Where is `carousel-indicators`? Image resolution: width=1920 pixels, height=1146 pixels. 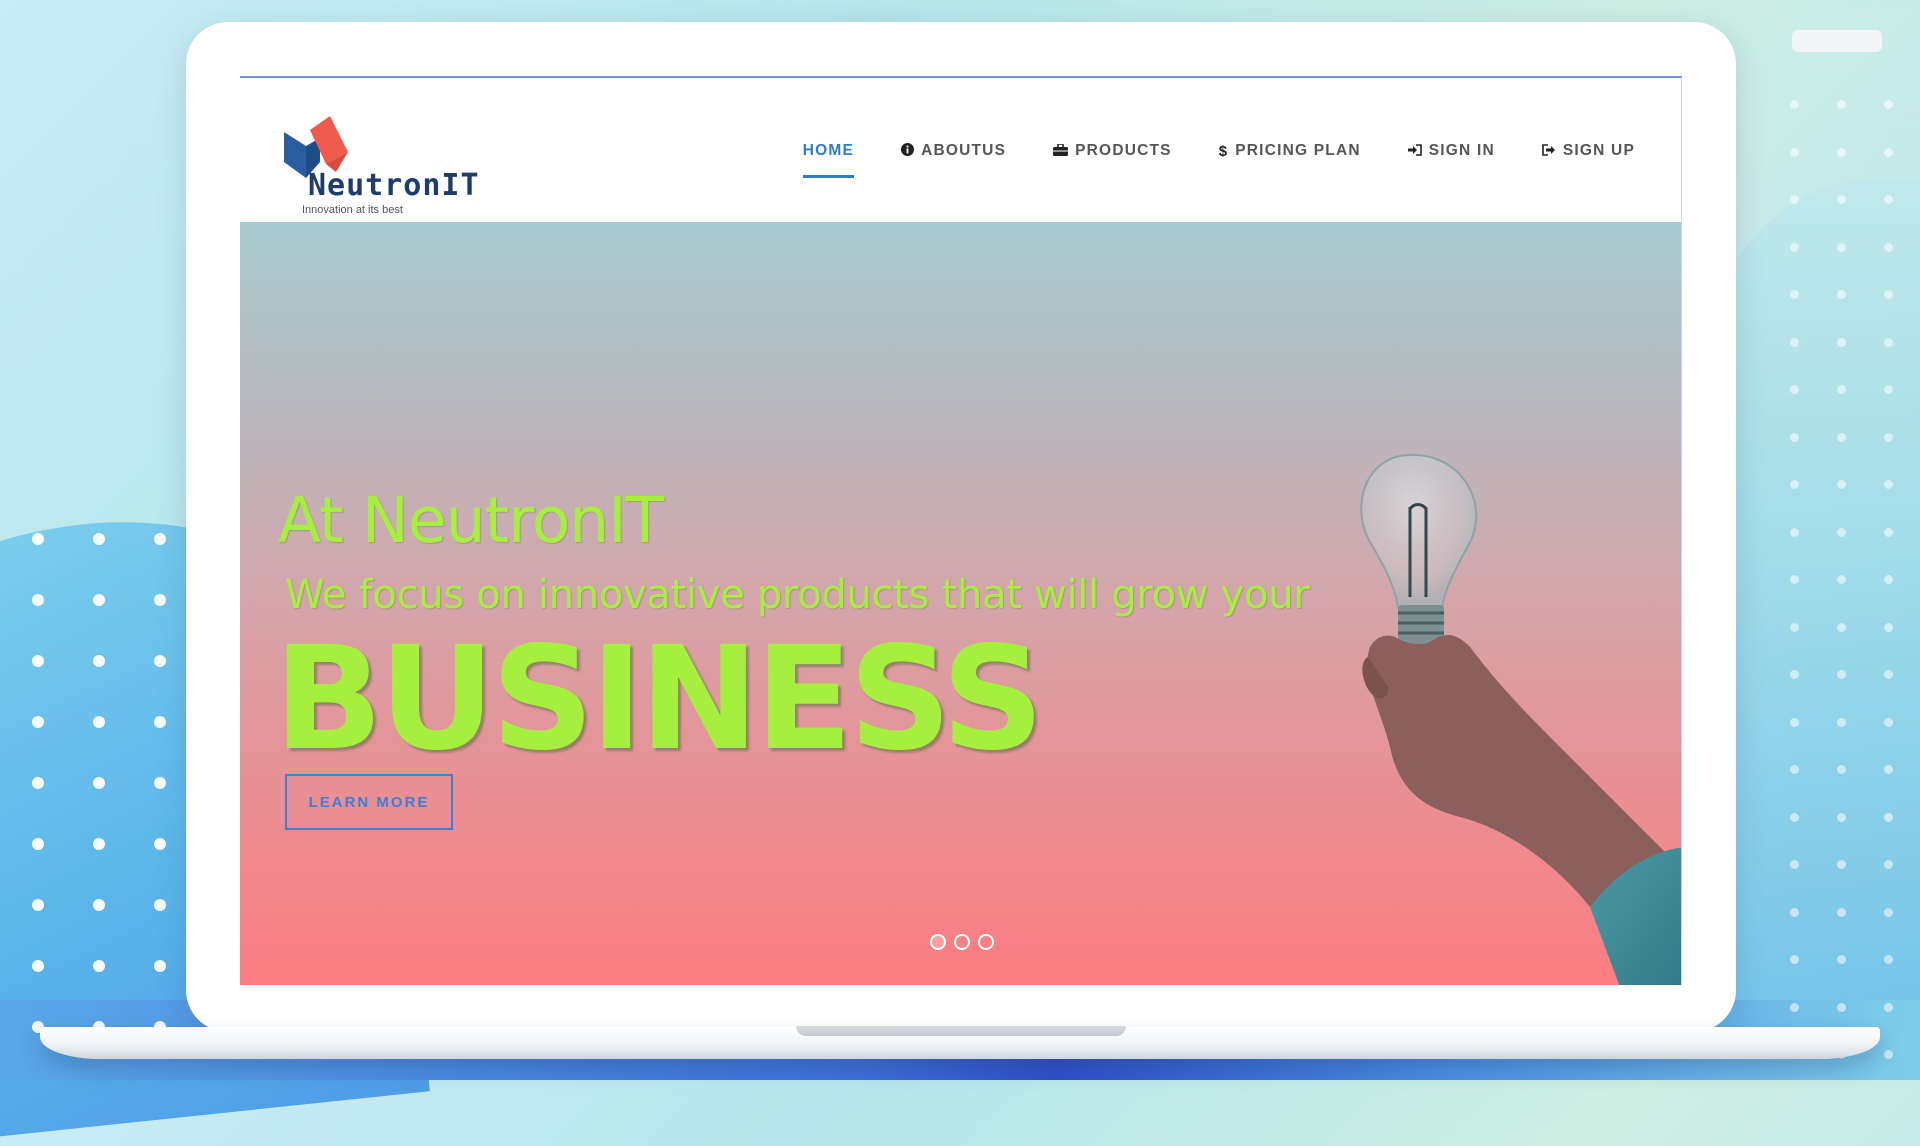
carousel-indicators is located at coordinates (962, 942).